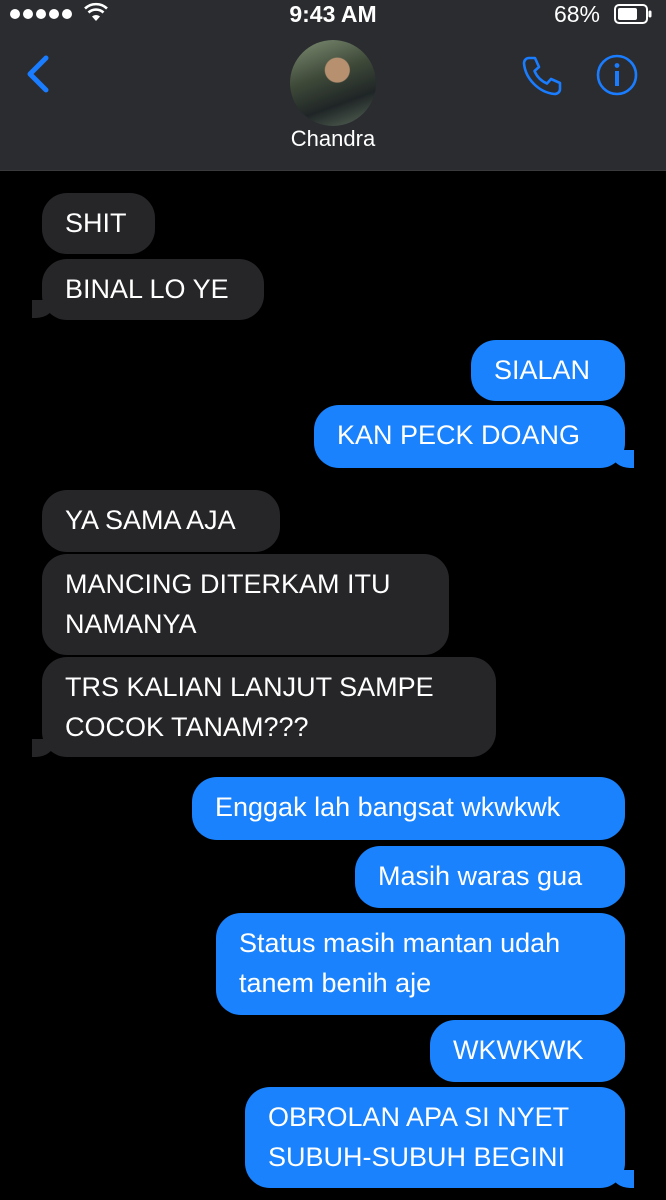 Image resolution: width=666 pixels, height=1200 pixels. I want to click on message-bubble-outgoing: Enggak lah bangsat wkwkwk, so click(408, 808).